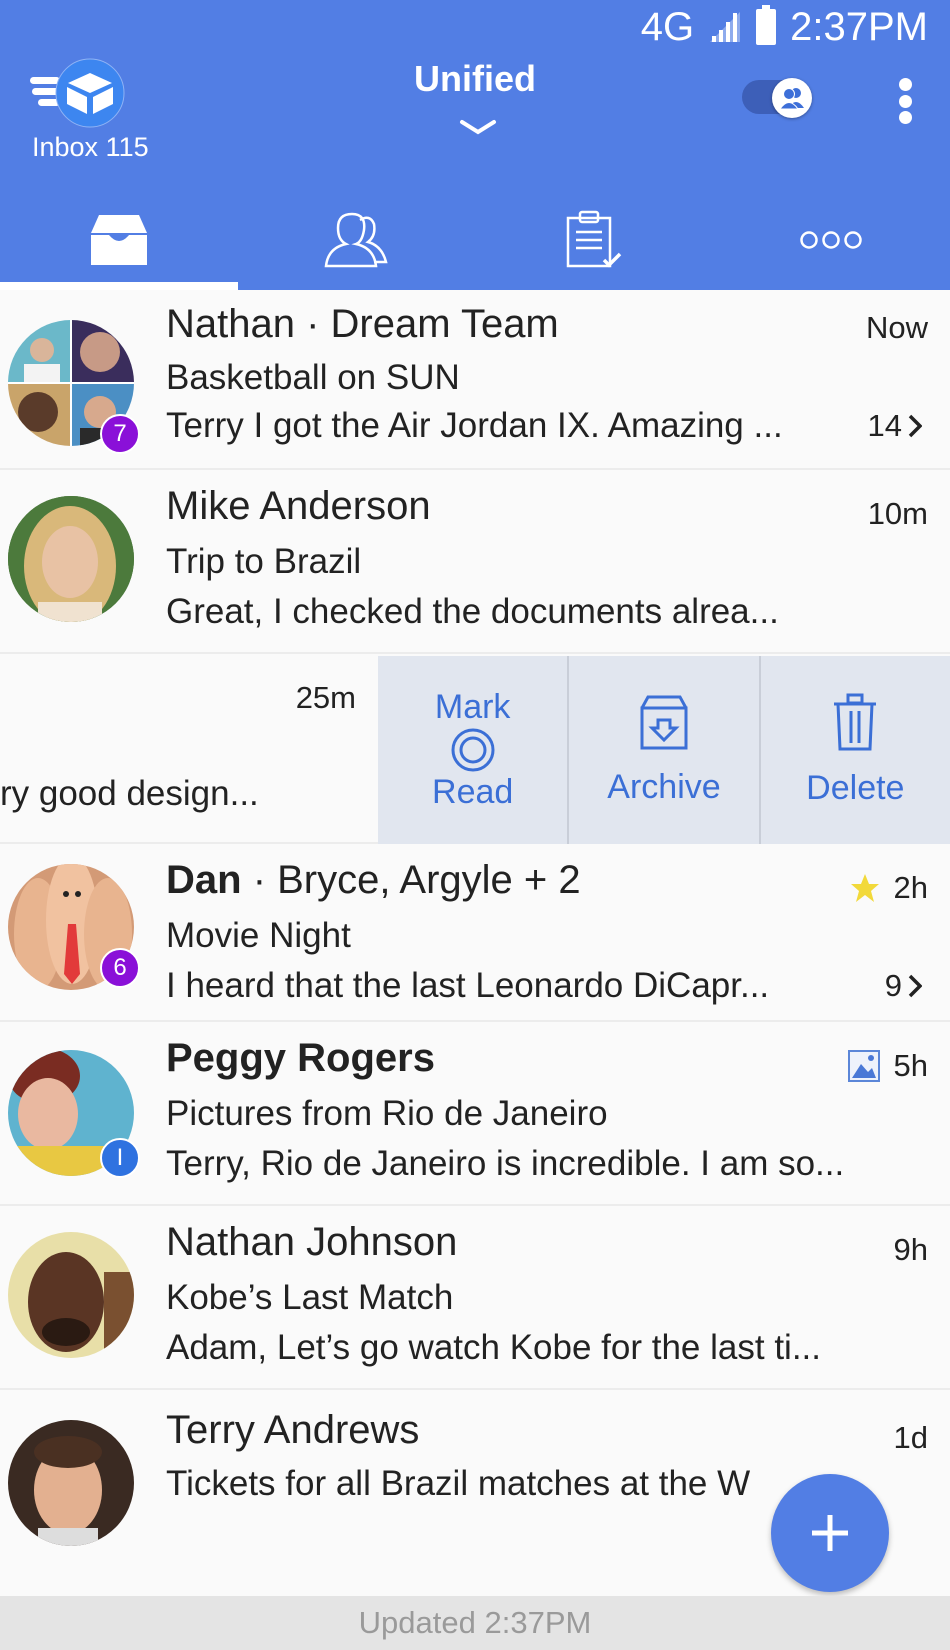  I want to click on mark-read-icon, so click(473, 750).